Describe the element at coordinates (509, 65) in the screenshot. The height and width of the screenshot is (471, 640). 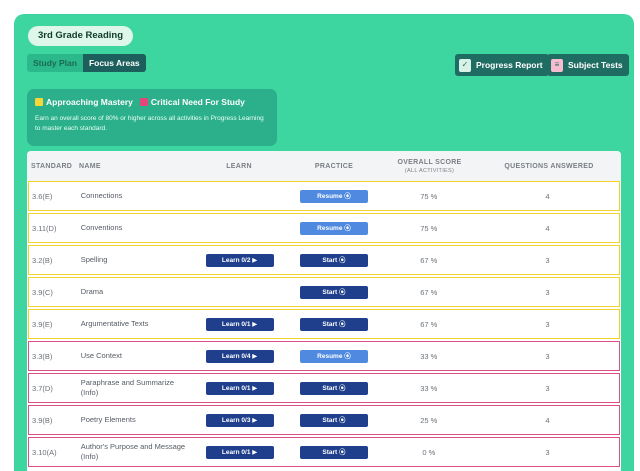
I see `progress-report-label: Progress Report` at that location.